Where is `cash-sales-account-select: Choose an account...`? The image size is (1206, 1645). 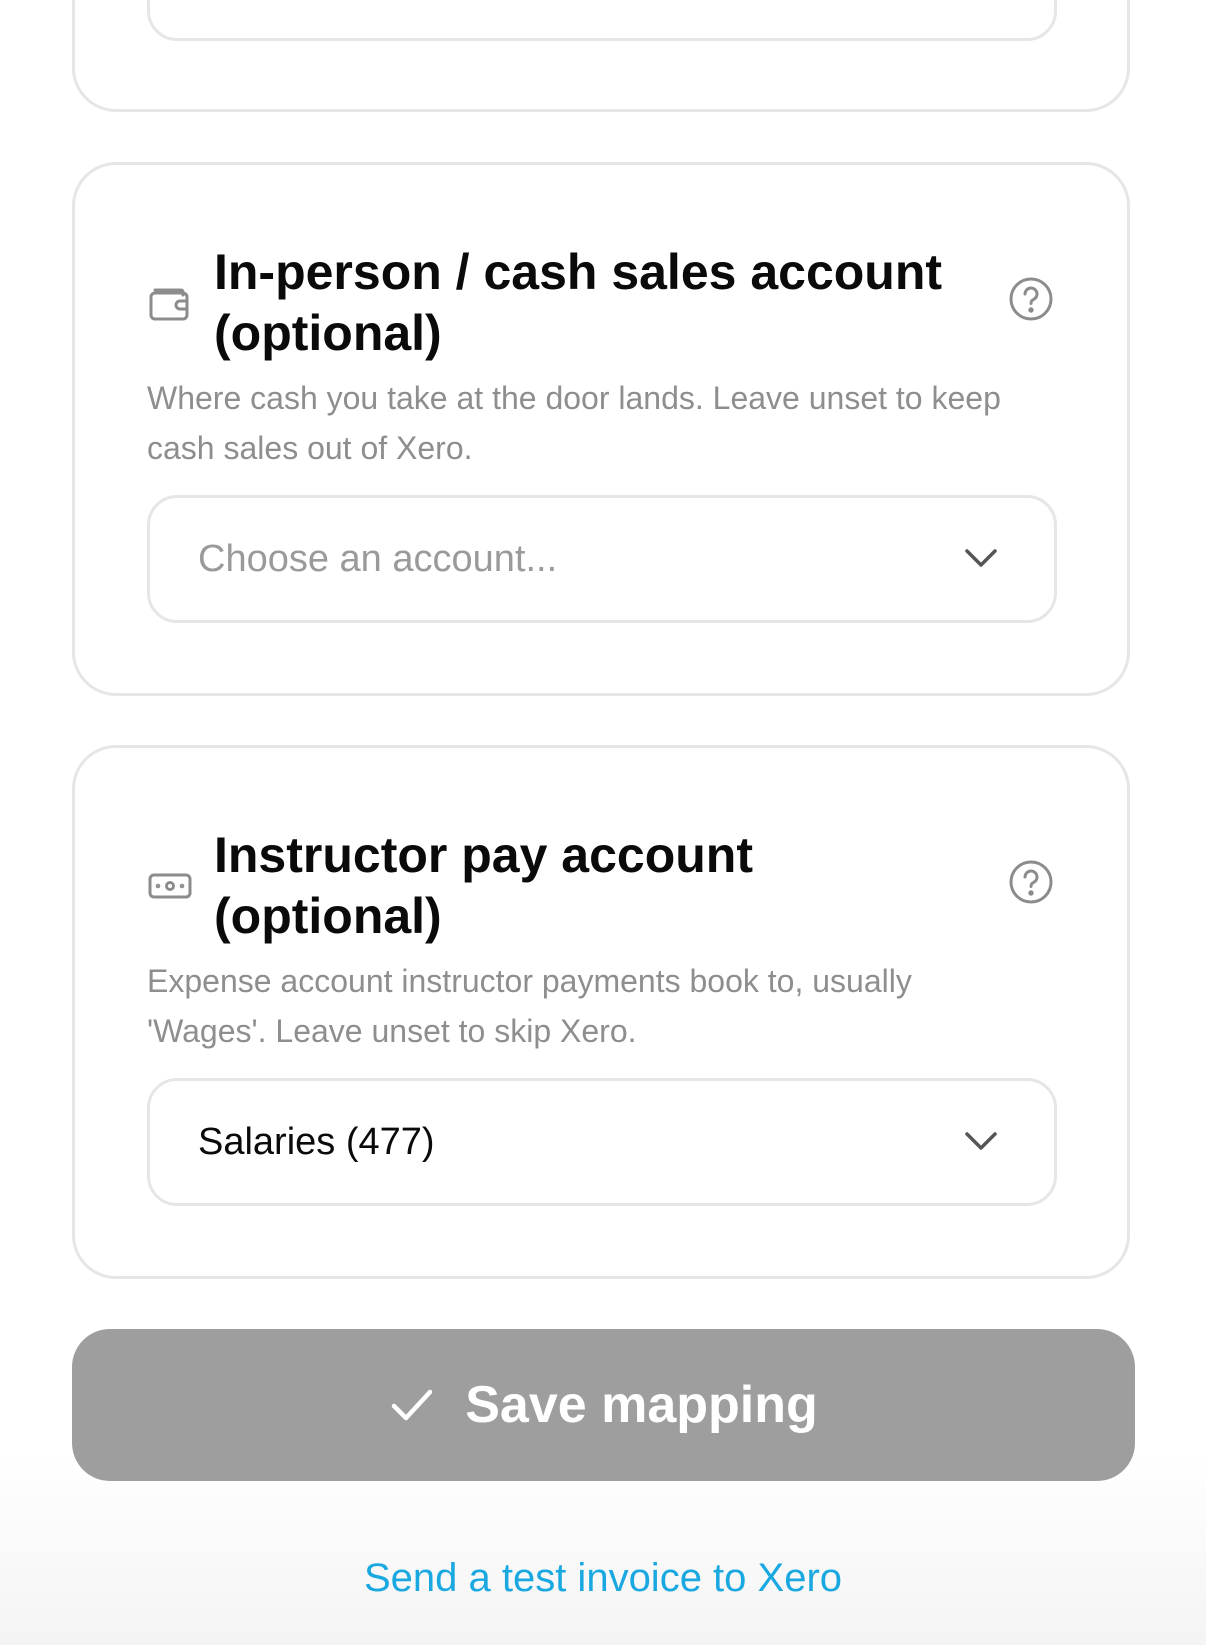 cash-sales-account-select: Choose an account... is located at coordinates (602, 559).